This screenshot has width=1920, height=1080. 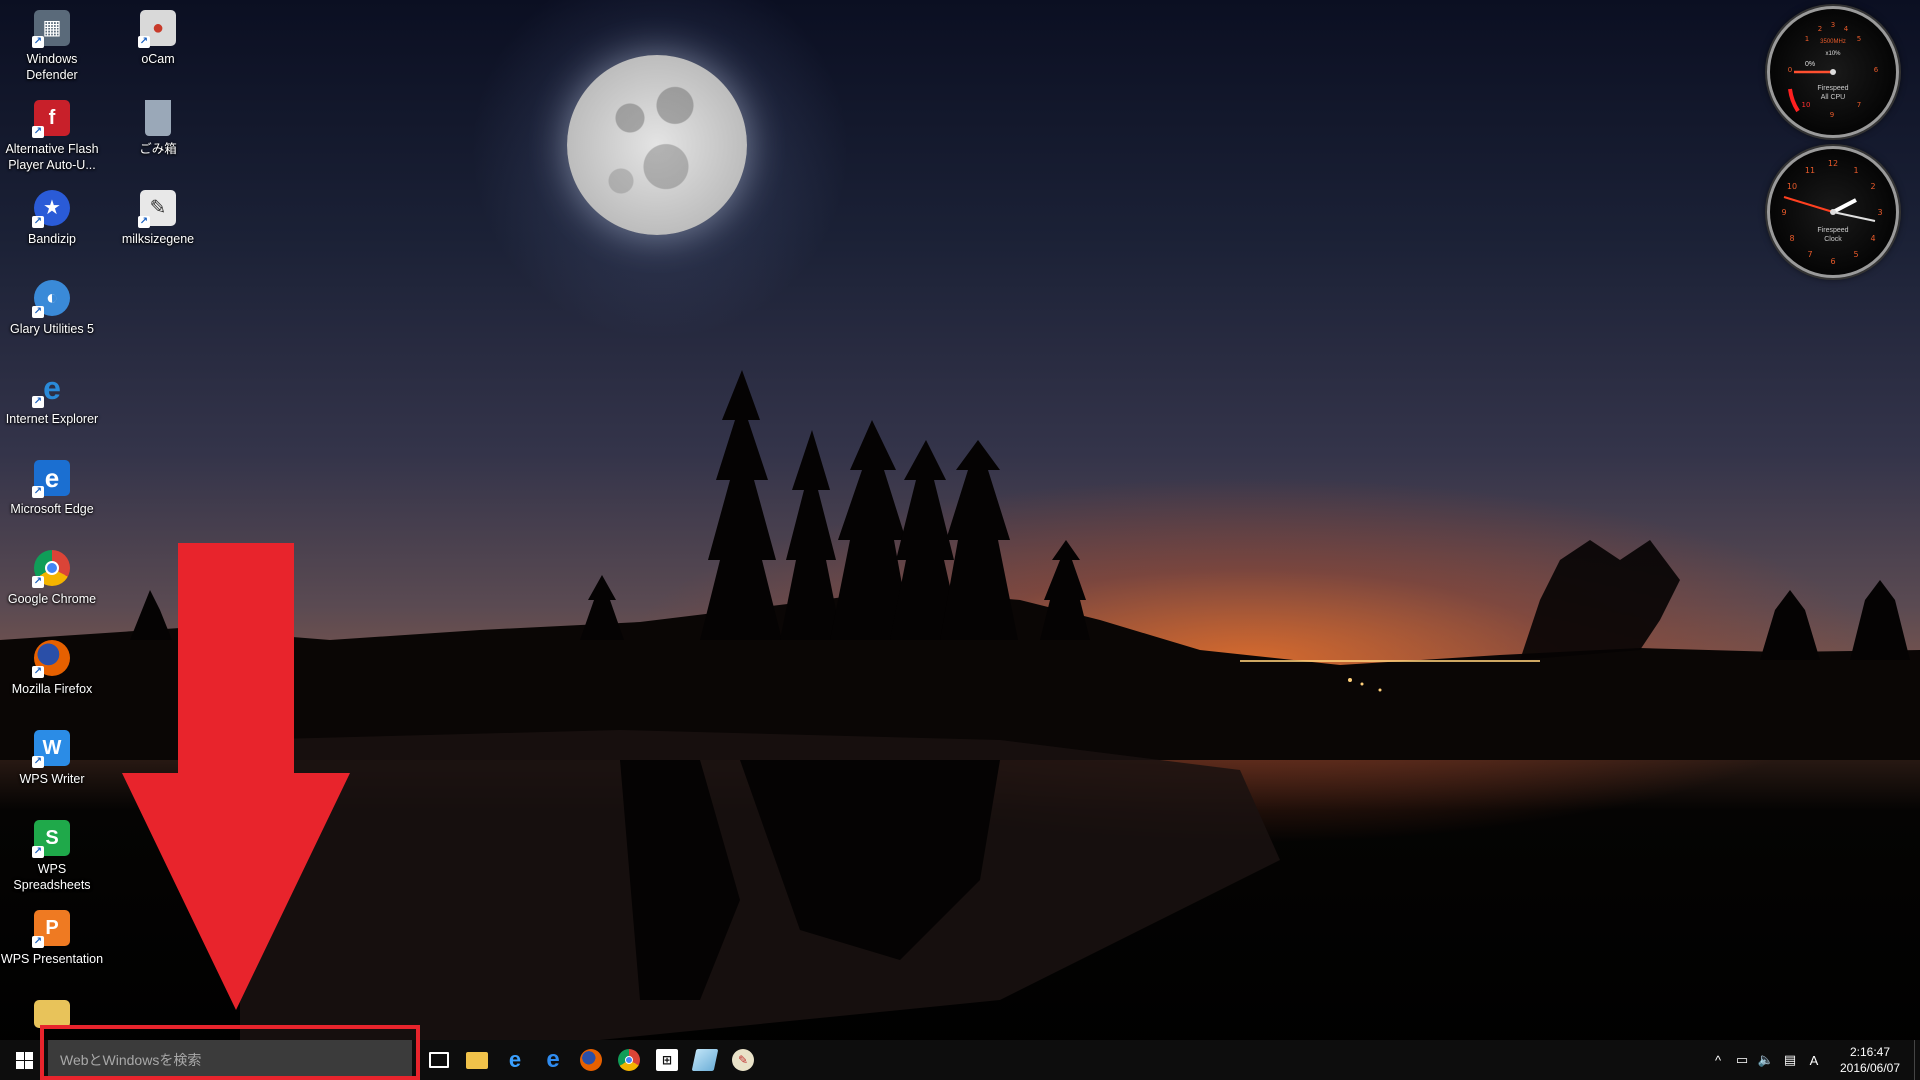 What do you see at coordinates (51, 749) in the screenshot?
I see `wps-writer-icon: W ↗` at bounding box center [51, 749].